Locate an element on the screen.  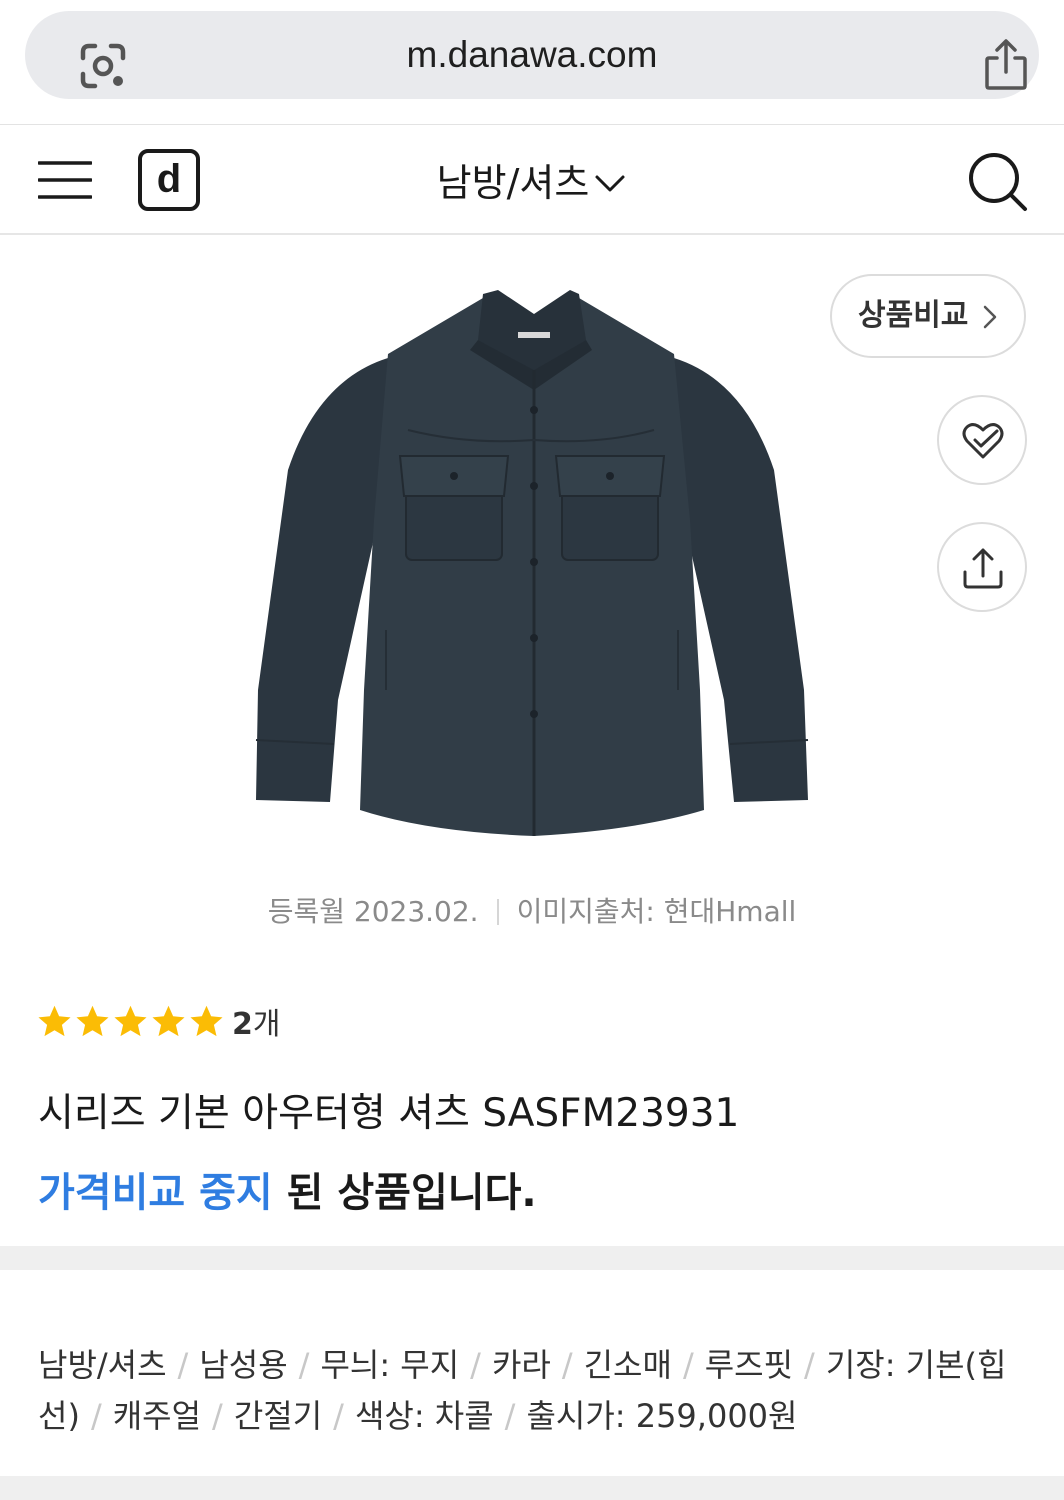
spec-item: 카라 is located at coordinates (521, 1365).